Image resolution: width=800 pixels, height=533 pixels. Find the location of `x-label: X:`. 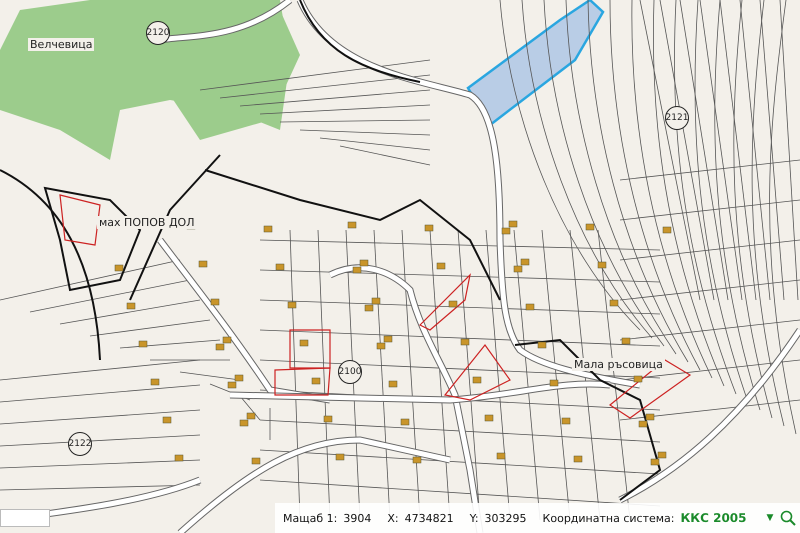

x-label: X: is located at coordinates (393, 518).